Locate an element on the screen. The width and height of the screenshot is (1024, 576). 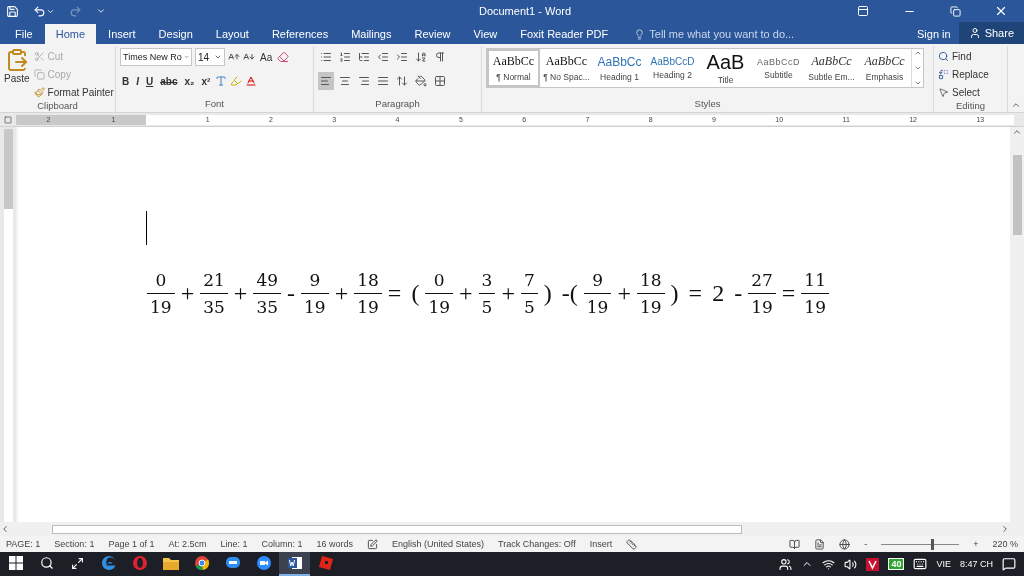
style-item: AaBbCcD Heading 2 is located at coordinates (672, 68).